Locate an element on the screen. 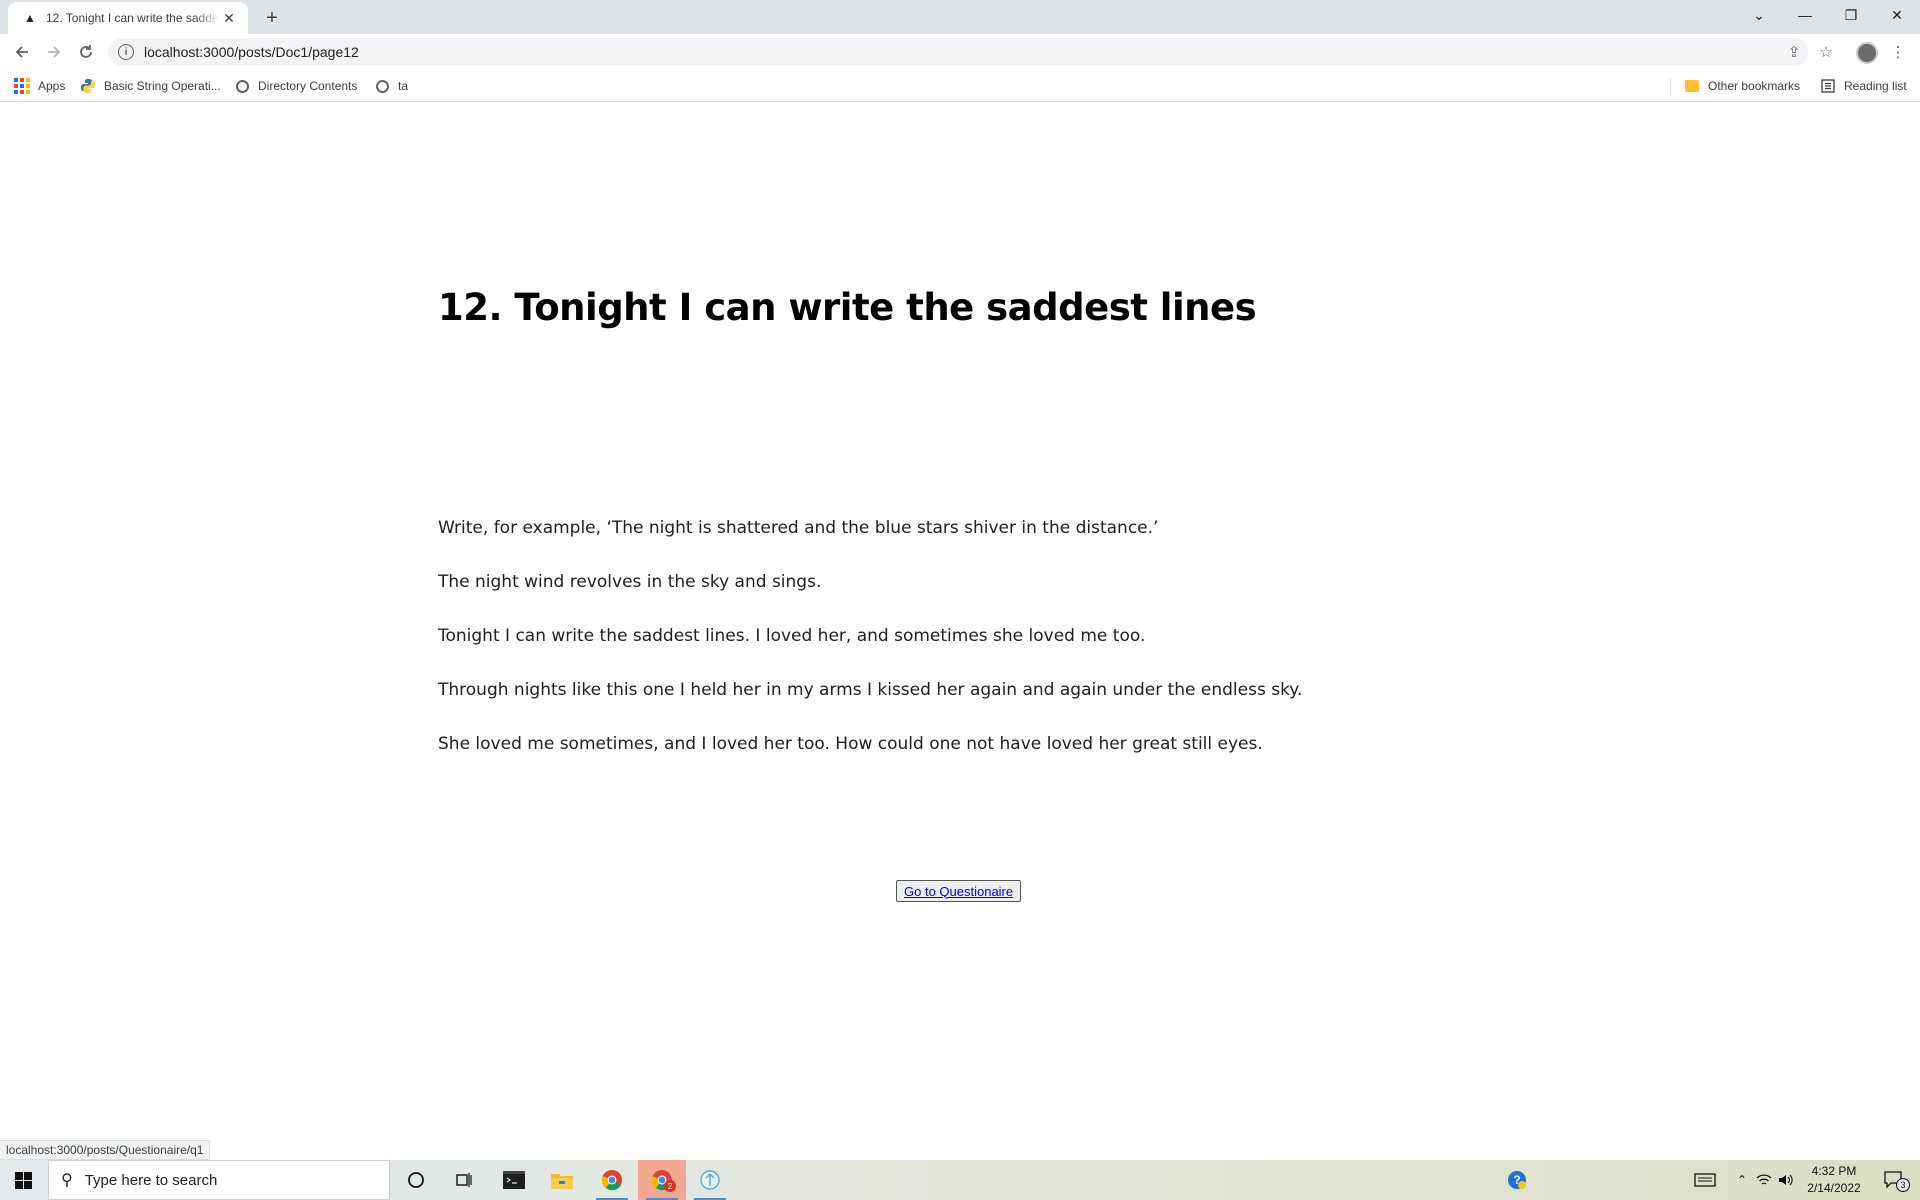  start-button is located at coordinates (23, 1180).